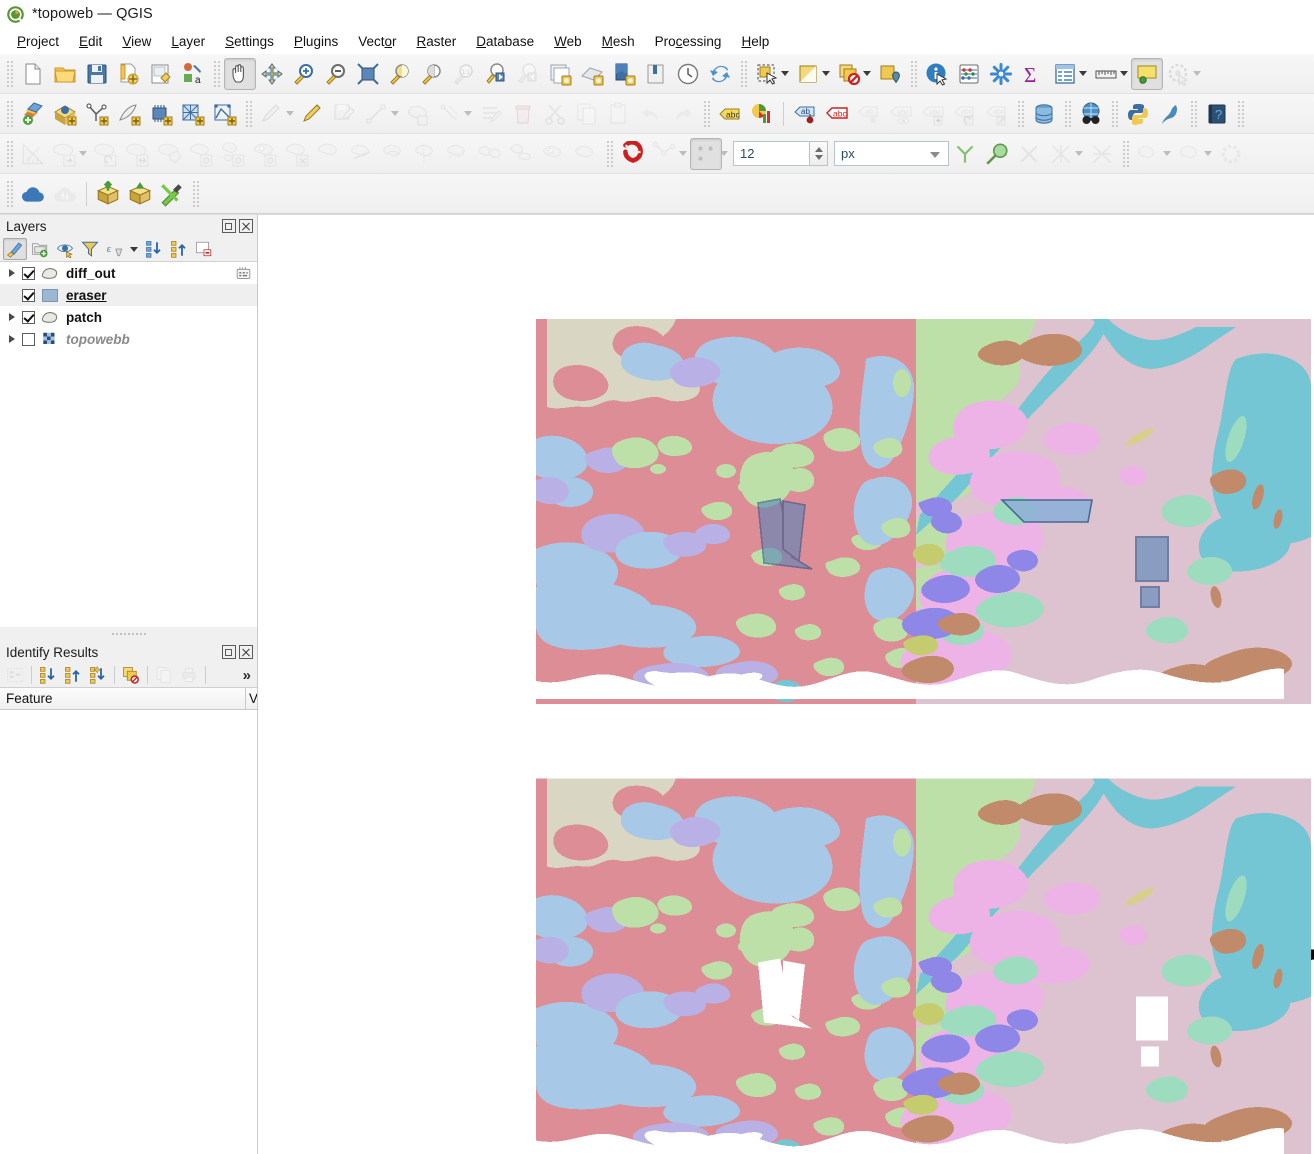  Describe the element at coordinates (193, 74) in the screenshot. I see `style-manager-button: a` at that location.